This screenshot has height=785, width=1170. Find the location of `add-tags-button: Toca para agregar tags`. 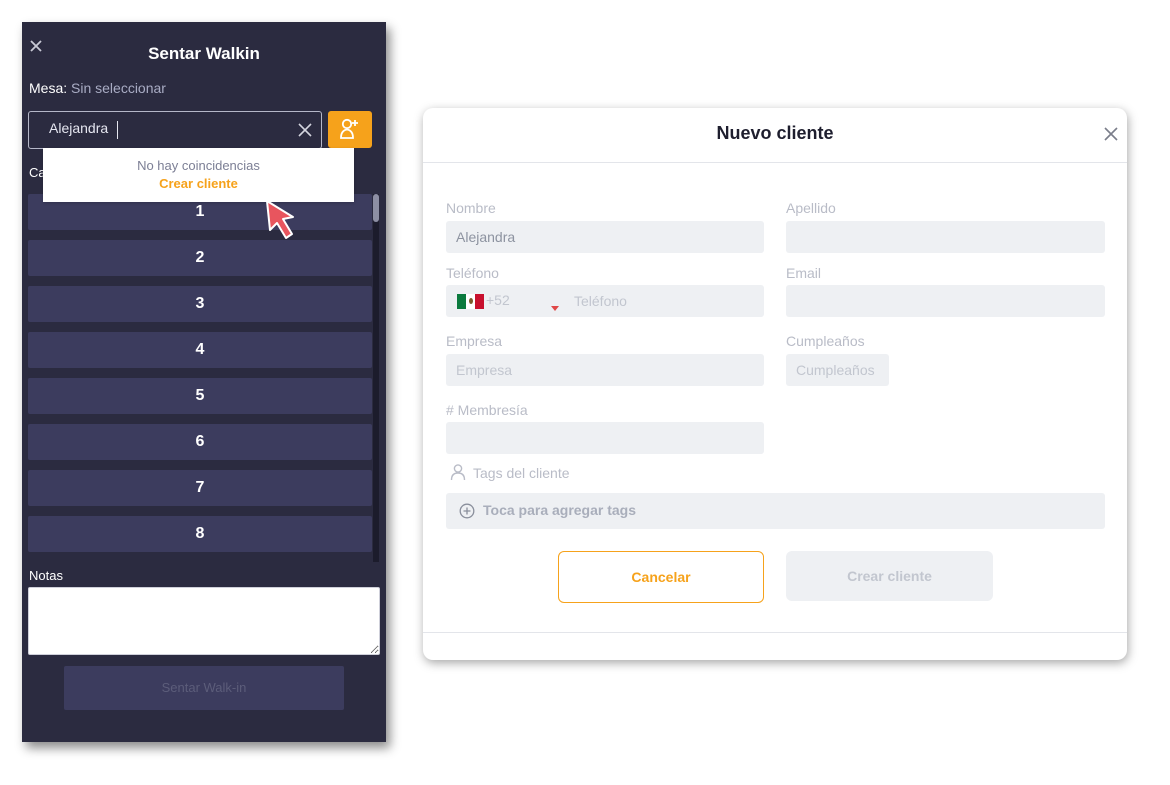

add-tags-button: Toca para agregar tags is located at coordinates (775, 511).